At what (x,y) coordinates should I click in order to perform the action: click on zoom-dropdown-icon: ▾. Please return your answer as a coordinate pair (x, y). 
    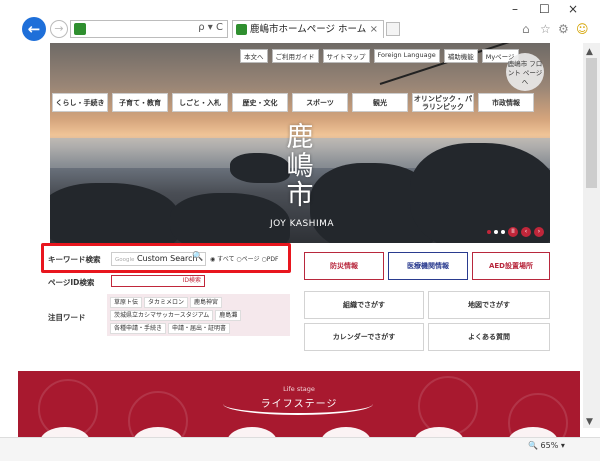
    Looking at the image, I should click on (563, 445).